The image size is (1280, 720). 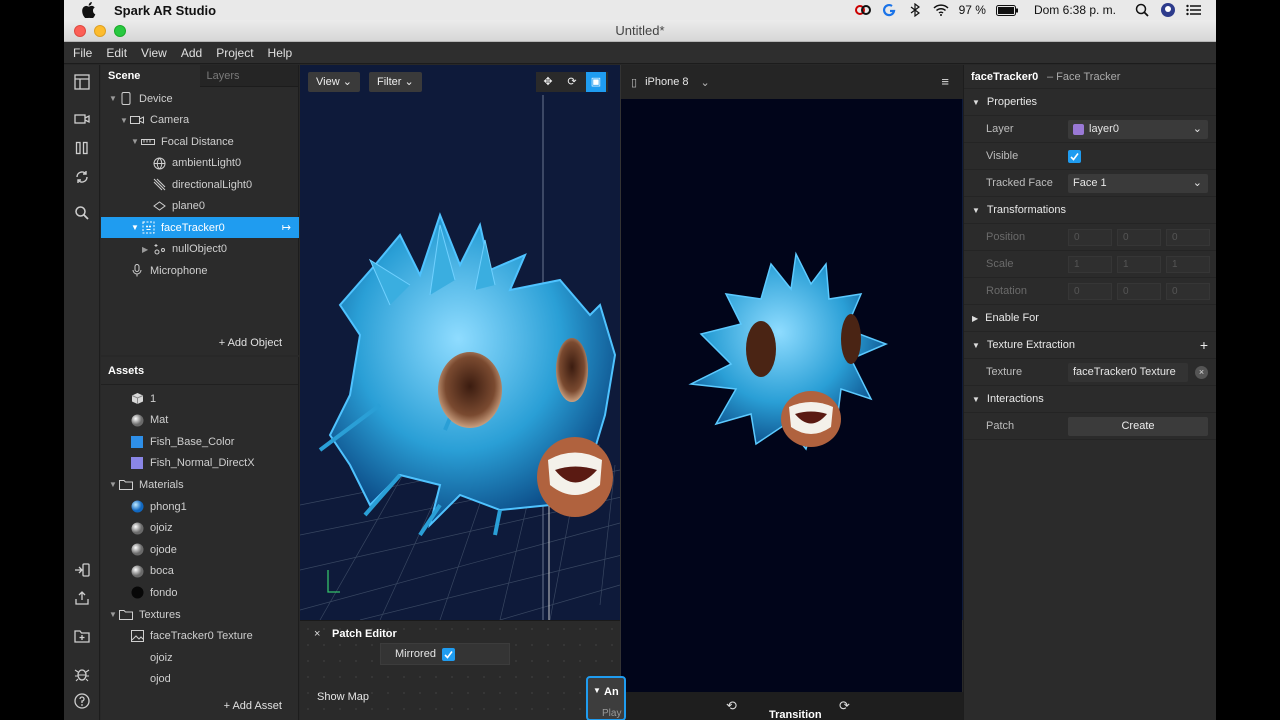 I want to click on transition-node-label: Transition, so click(x=795, y=714).